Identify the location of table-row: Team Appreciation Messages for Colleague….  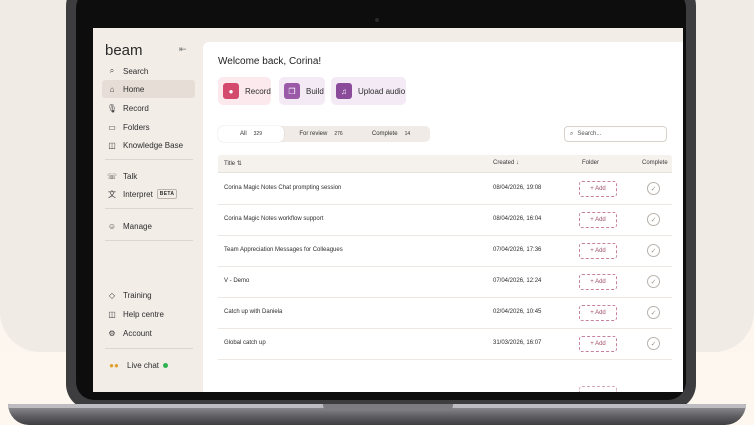
(445, 251).